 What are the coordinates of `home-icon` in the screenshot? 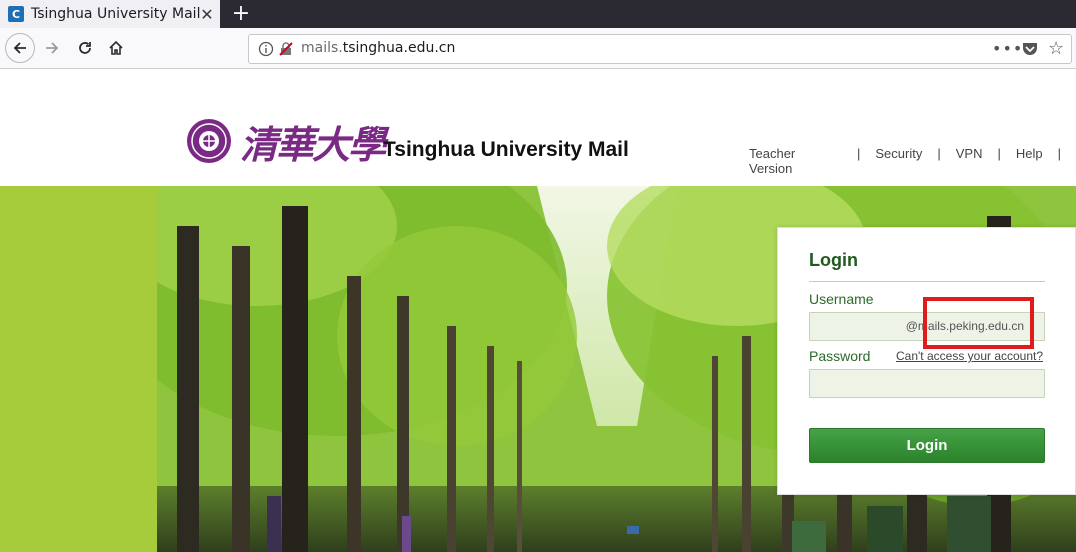 It's located at (116, 47).